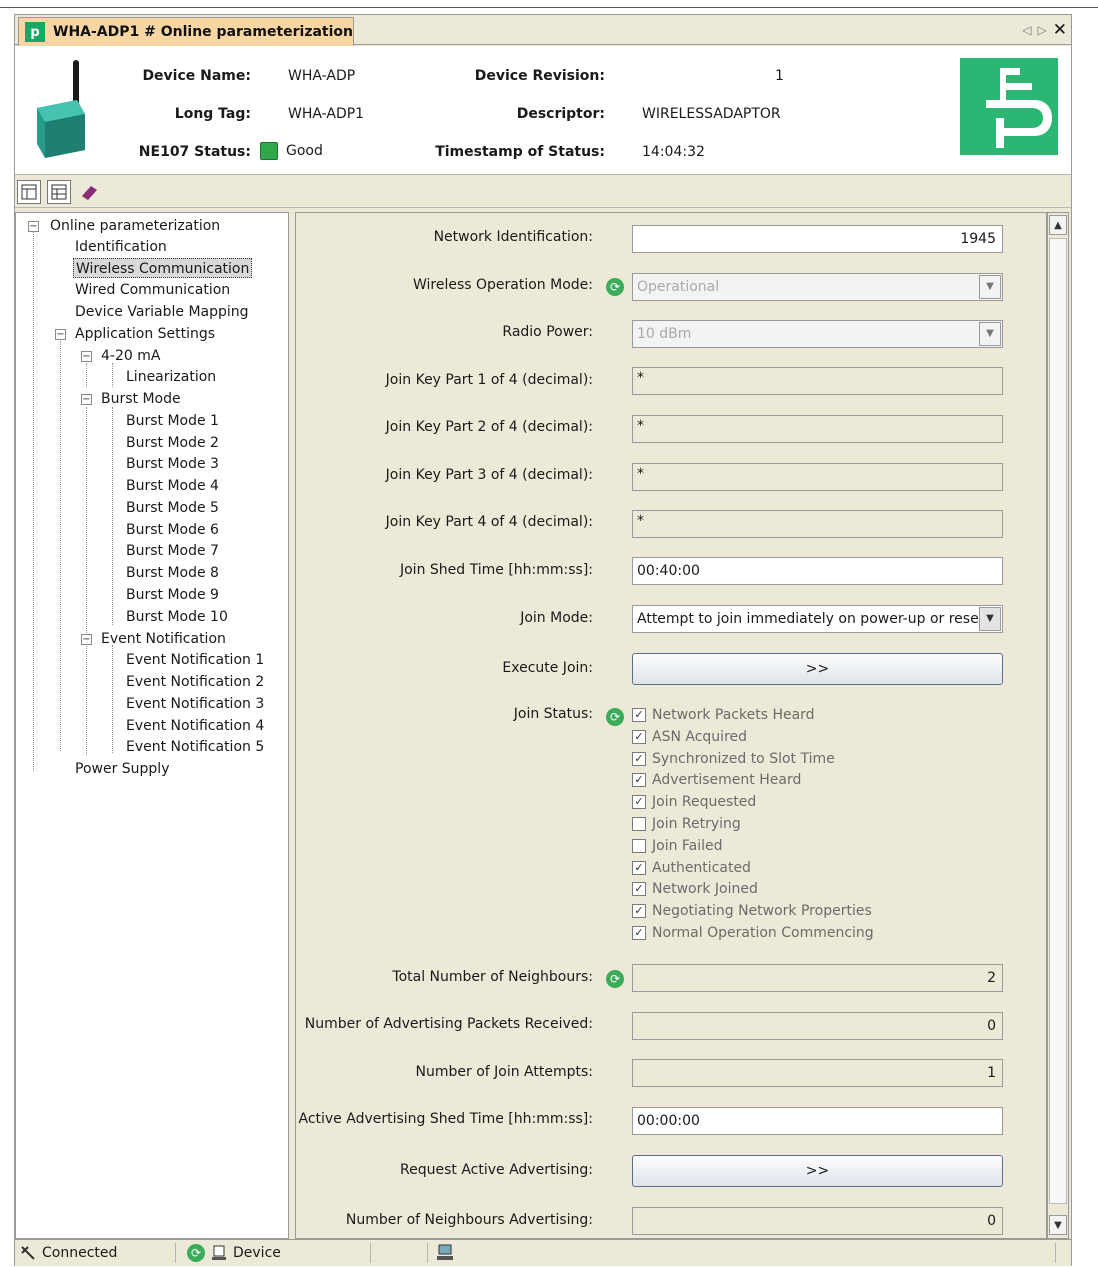 The height and width of the screenshot is (1267, 1098). Describe the element at coordinates (195, 682) in the screenshot. I see `tree-item-event-notification-2: Event Notification 2` at that location.